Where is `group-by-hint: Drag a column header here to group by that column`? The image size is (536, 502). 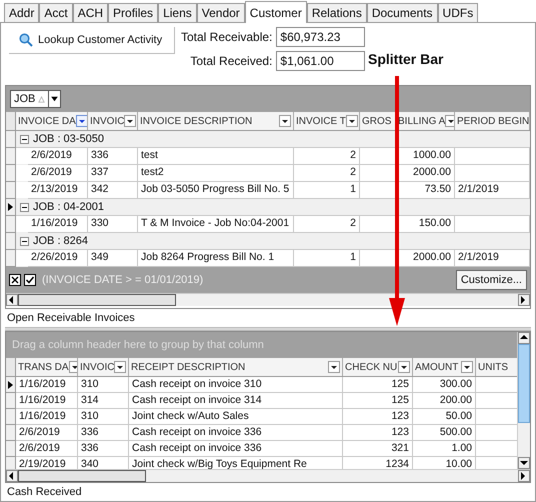 group-by-hint: Drag a column header here to group by that column is located at coordinates (138, 345).